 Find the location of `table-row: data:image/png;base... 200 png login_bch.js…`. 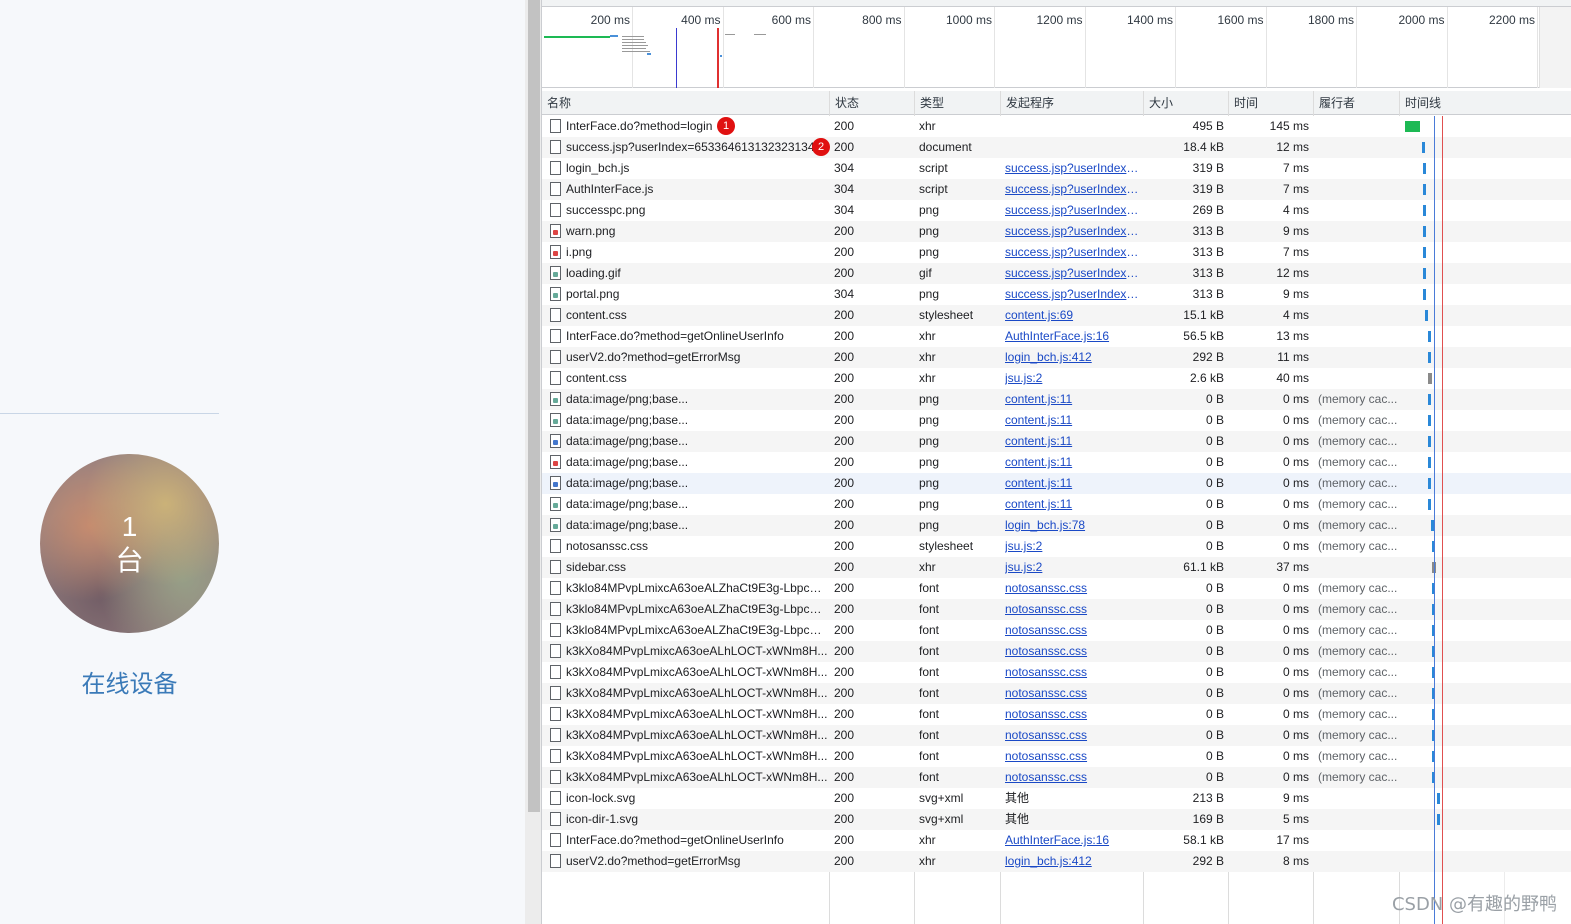

table-row: data:image/png;base... 200 png login_bch.js… is located at coordinates (1056, 525).